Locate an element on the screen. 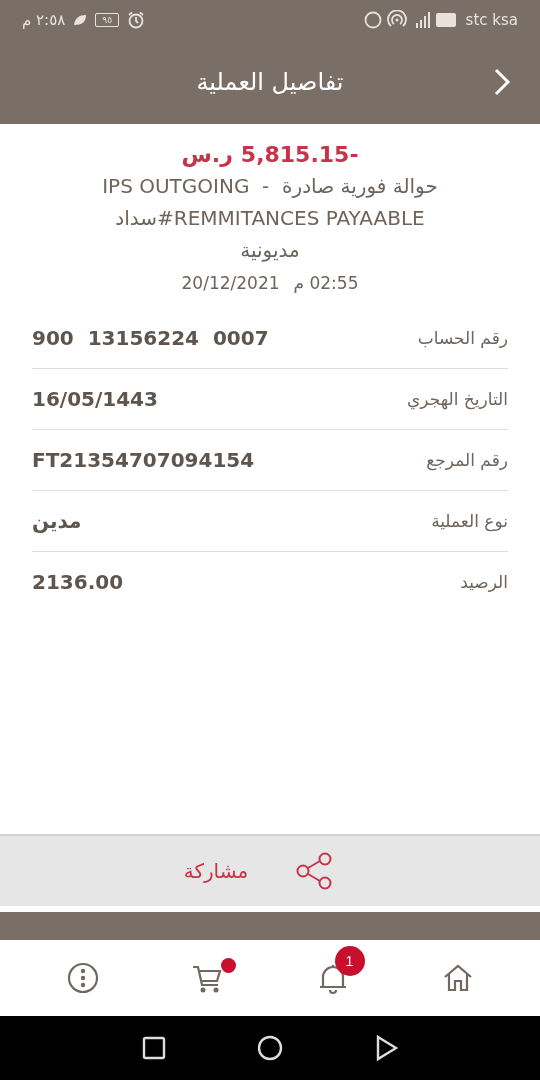 The height and width of the screenshot is (1080, 540). detail-label: نوع العملية is located at coordinates (469, 521).